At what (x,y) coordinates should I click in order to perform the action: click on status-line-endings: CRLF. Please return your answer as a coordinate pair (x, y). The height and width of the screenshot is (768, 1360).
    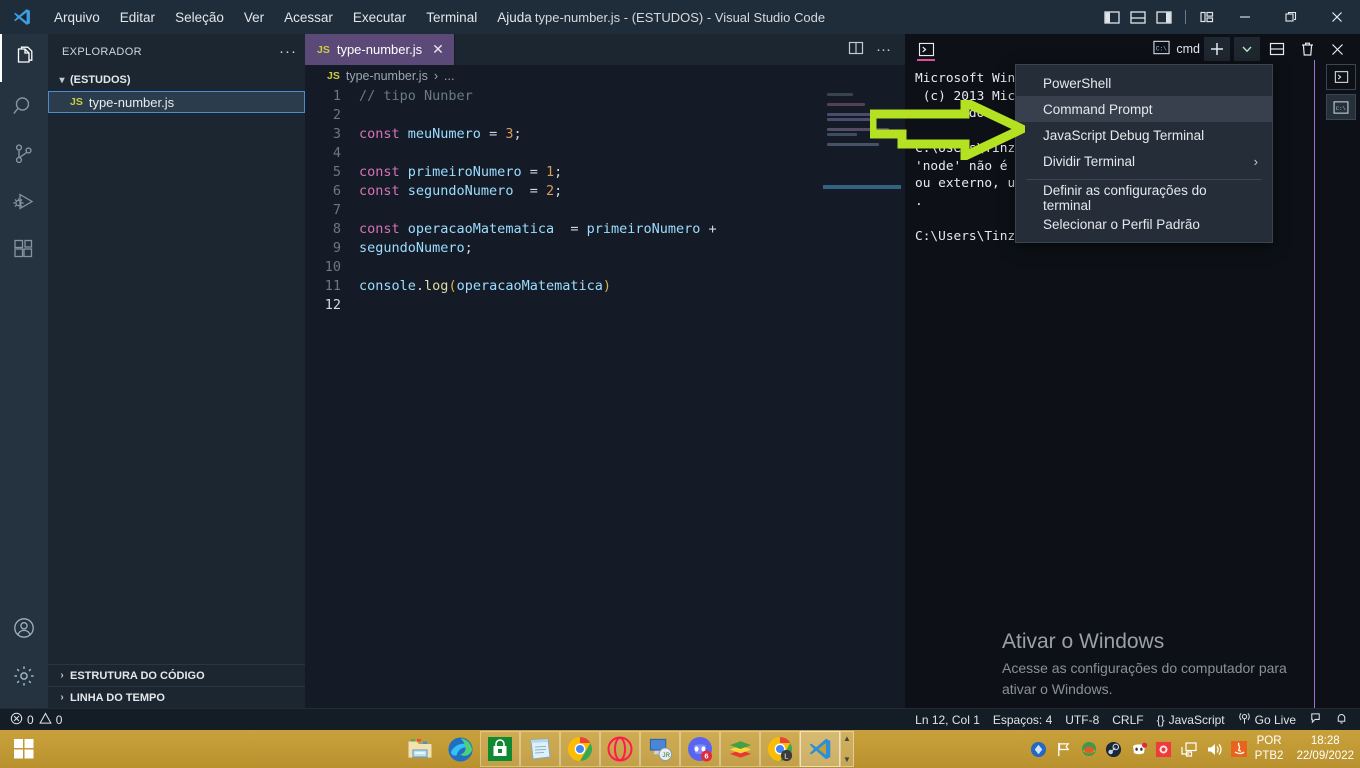
    Looking at the image, I should click on (1127, 720).